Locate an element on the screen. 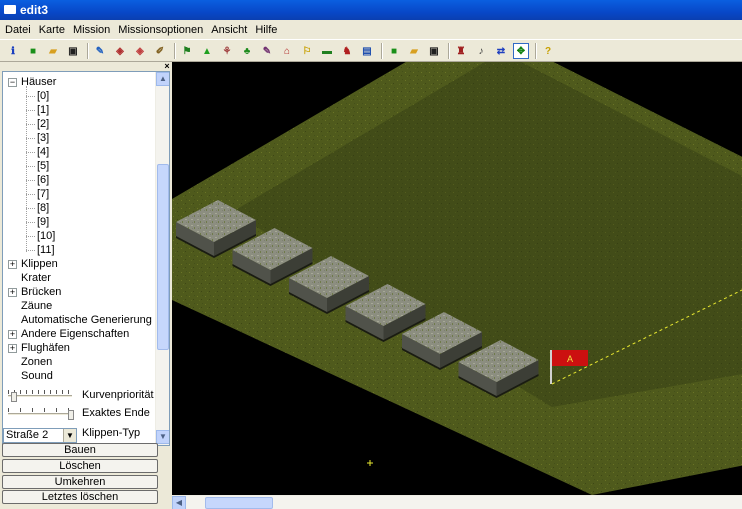 The image size is (742, 509). tree-leaf: [0] is located at coordinates (43, 96).